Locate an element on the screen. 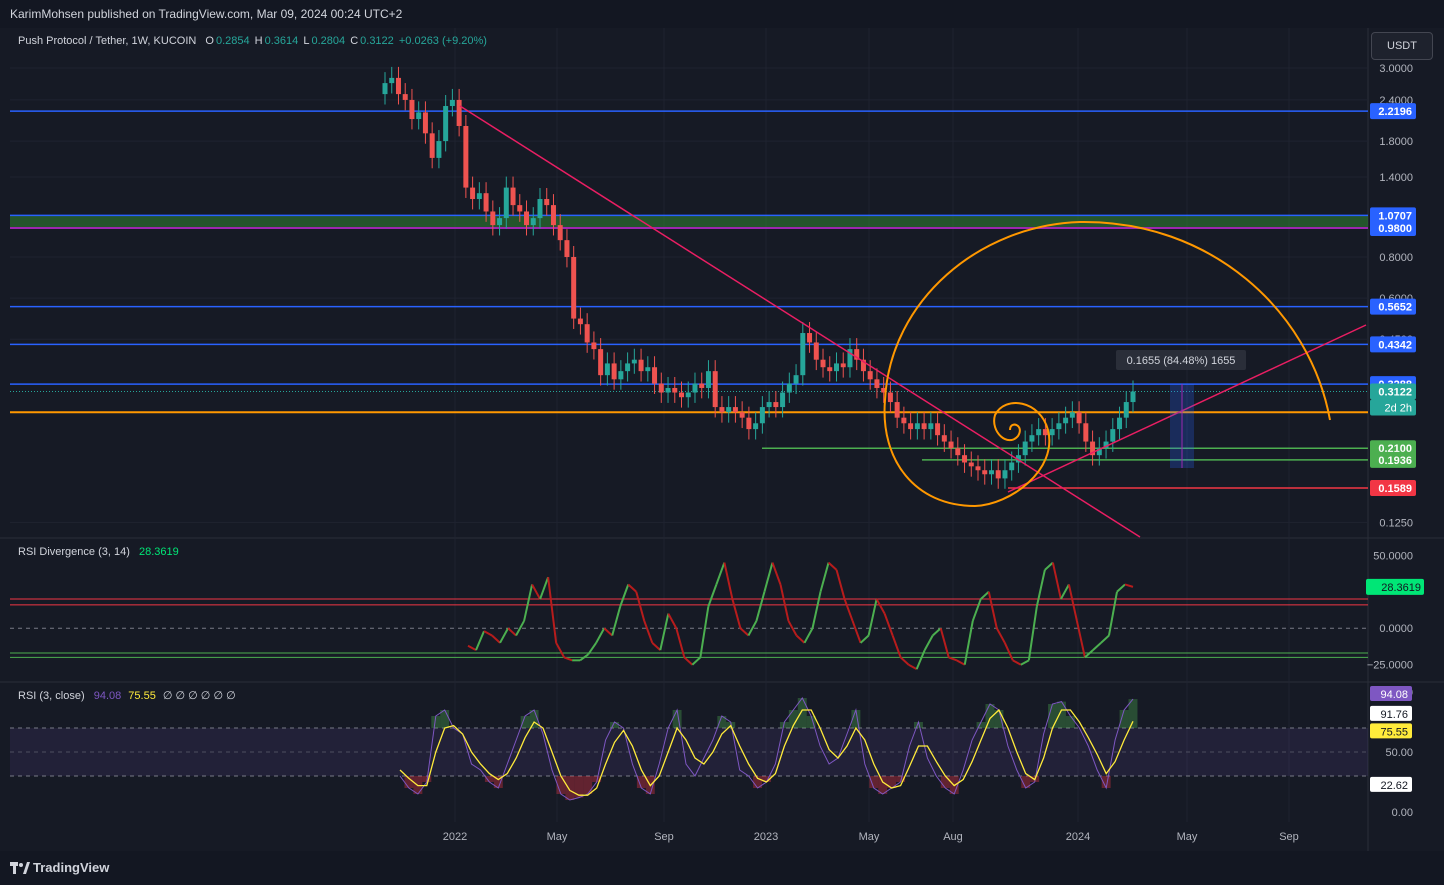  x-tick-label: 2024 is located at coordinates (1078, 837).